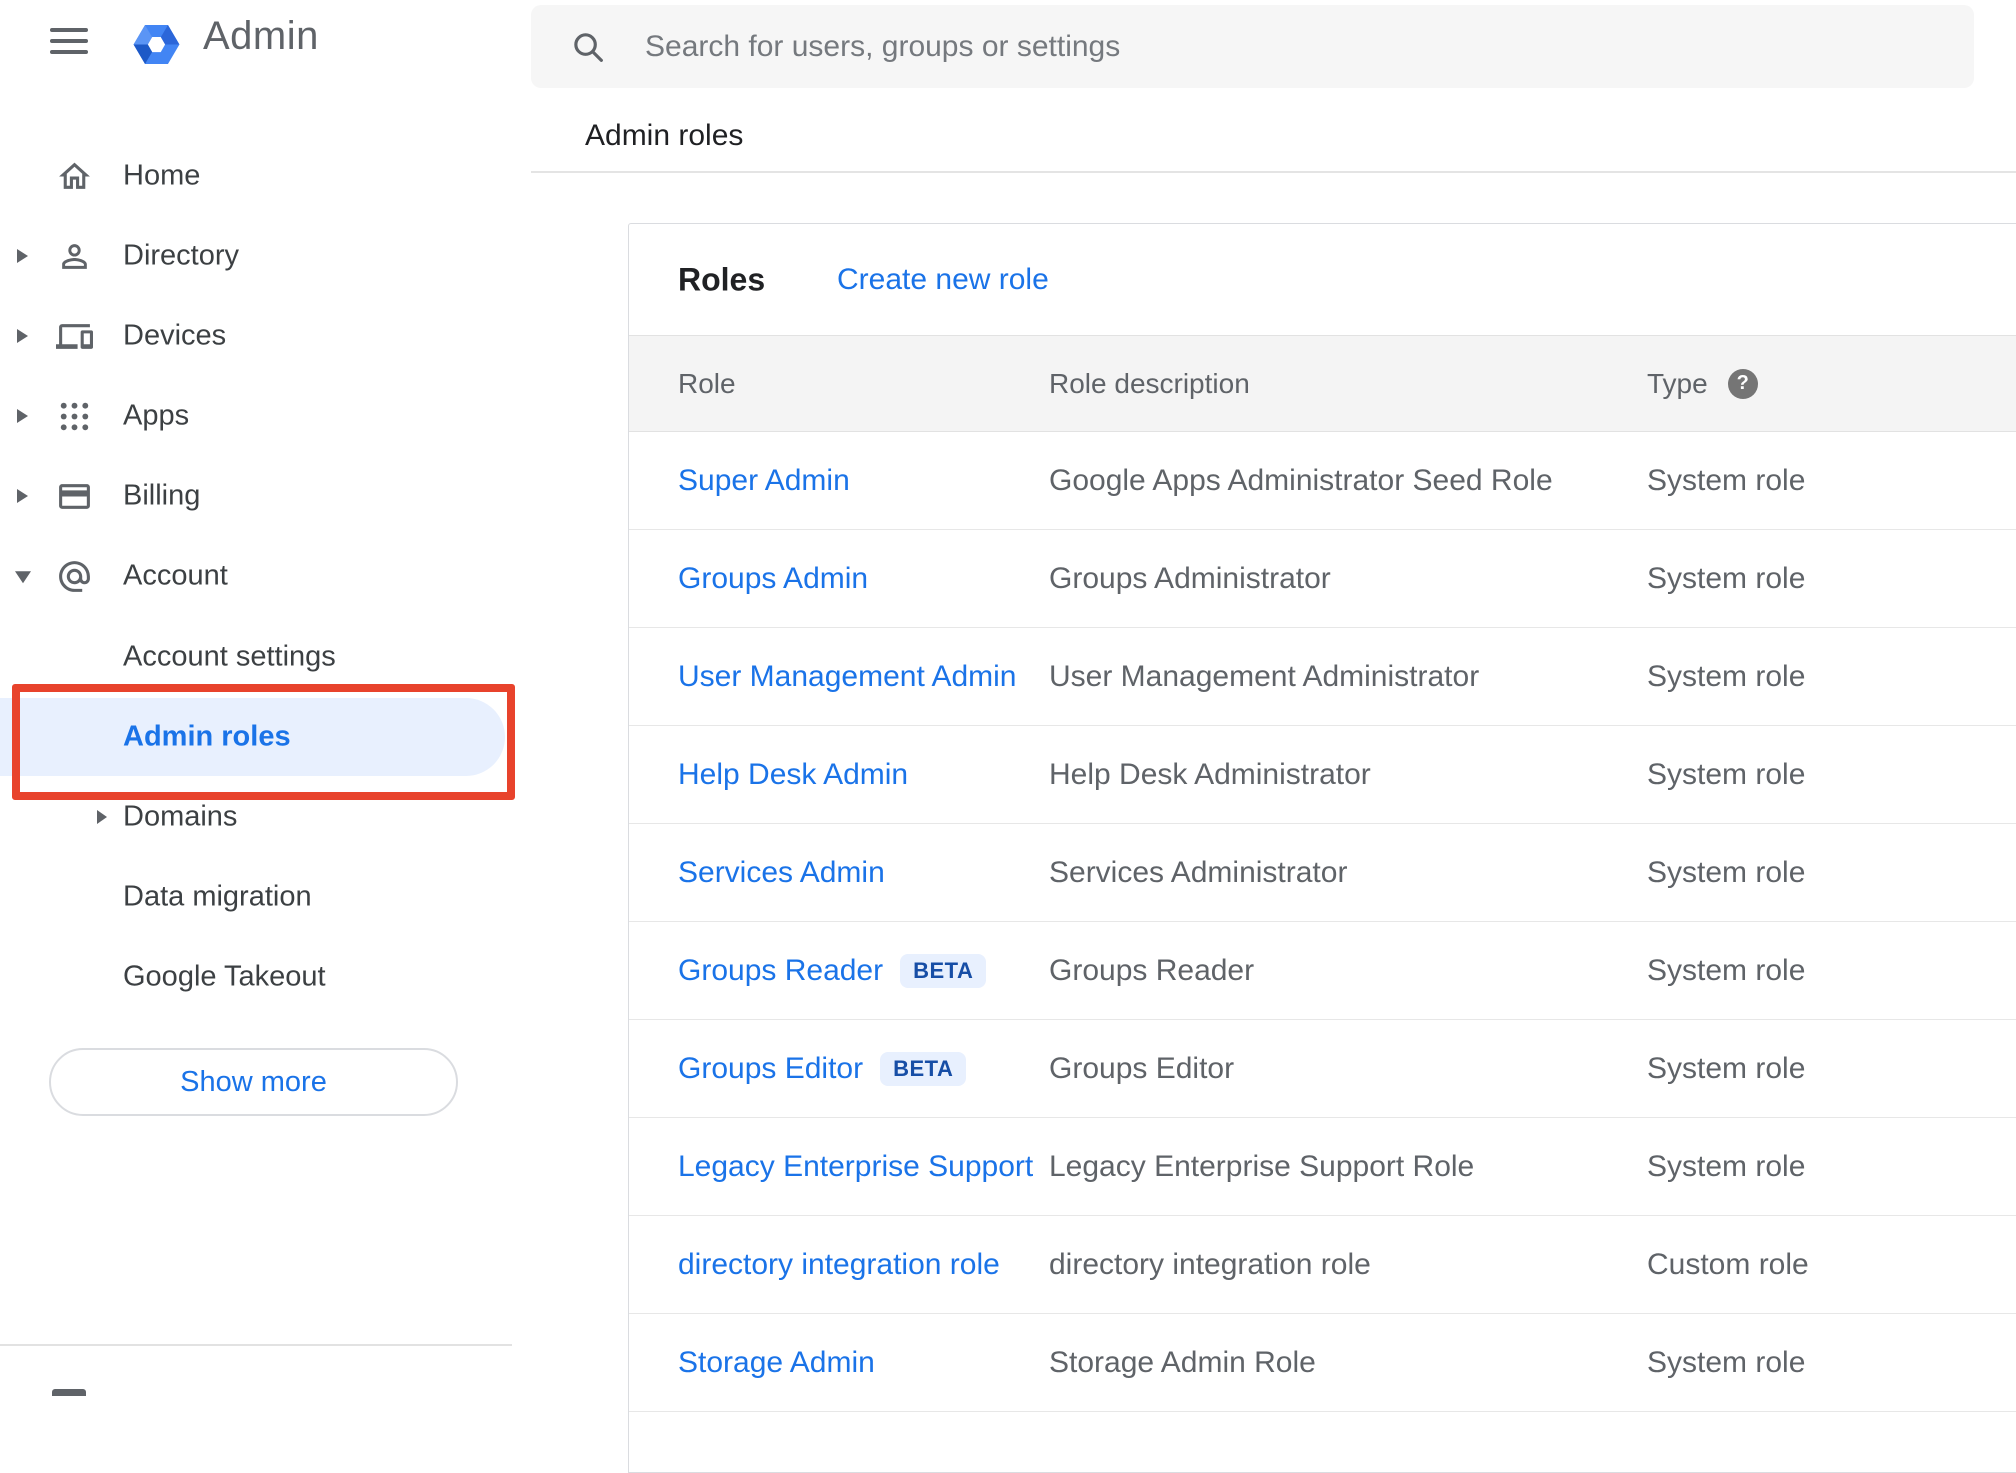  I want to click on role-description: directory integration role, so click(1210, 1264).